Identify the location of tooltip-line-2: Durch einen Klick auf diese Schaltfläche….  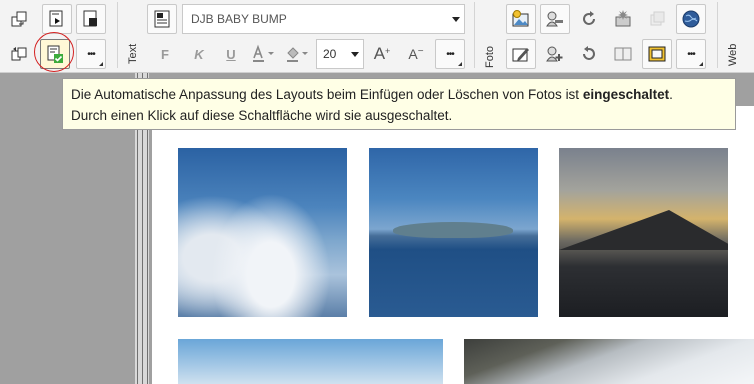
(262, 115).